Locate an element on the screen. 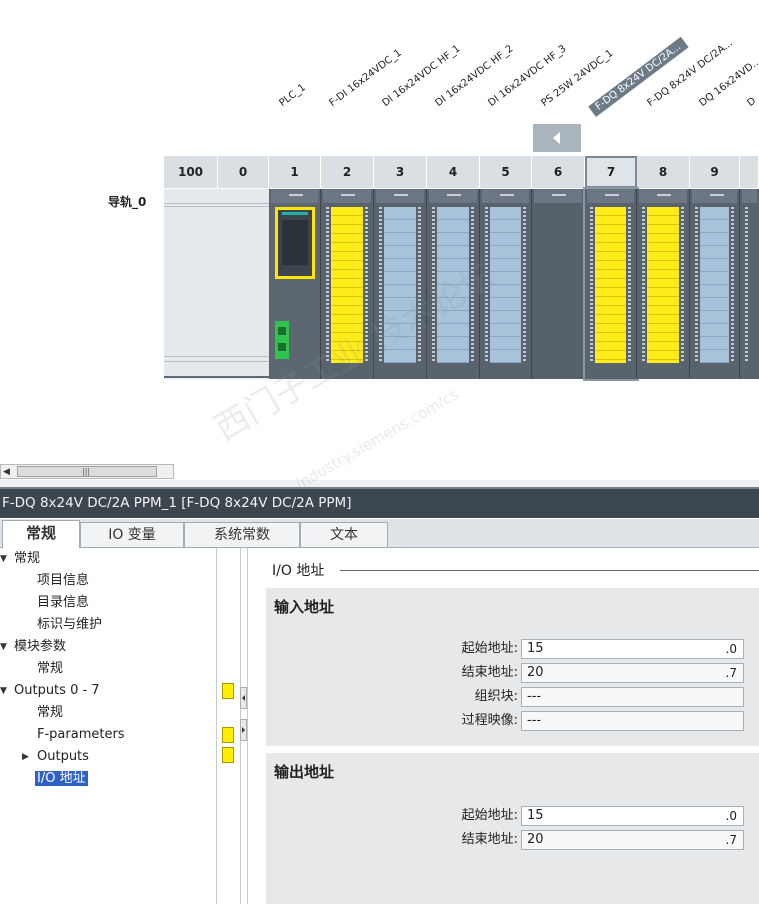 The image size is (759, 904). horizontal-scrollbar: ◀ ||| is located at coordinates (87, 471).